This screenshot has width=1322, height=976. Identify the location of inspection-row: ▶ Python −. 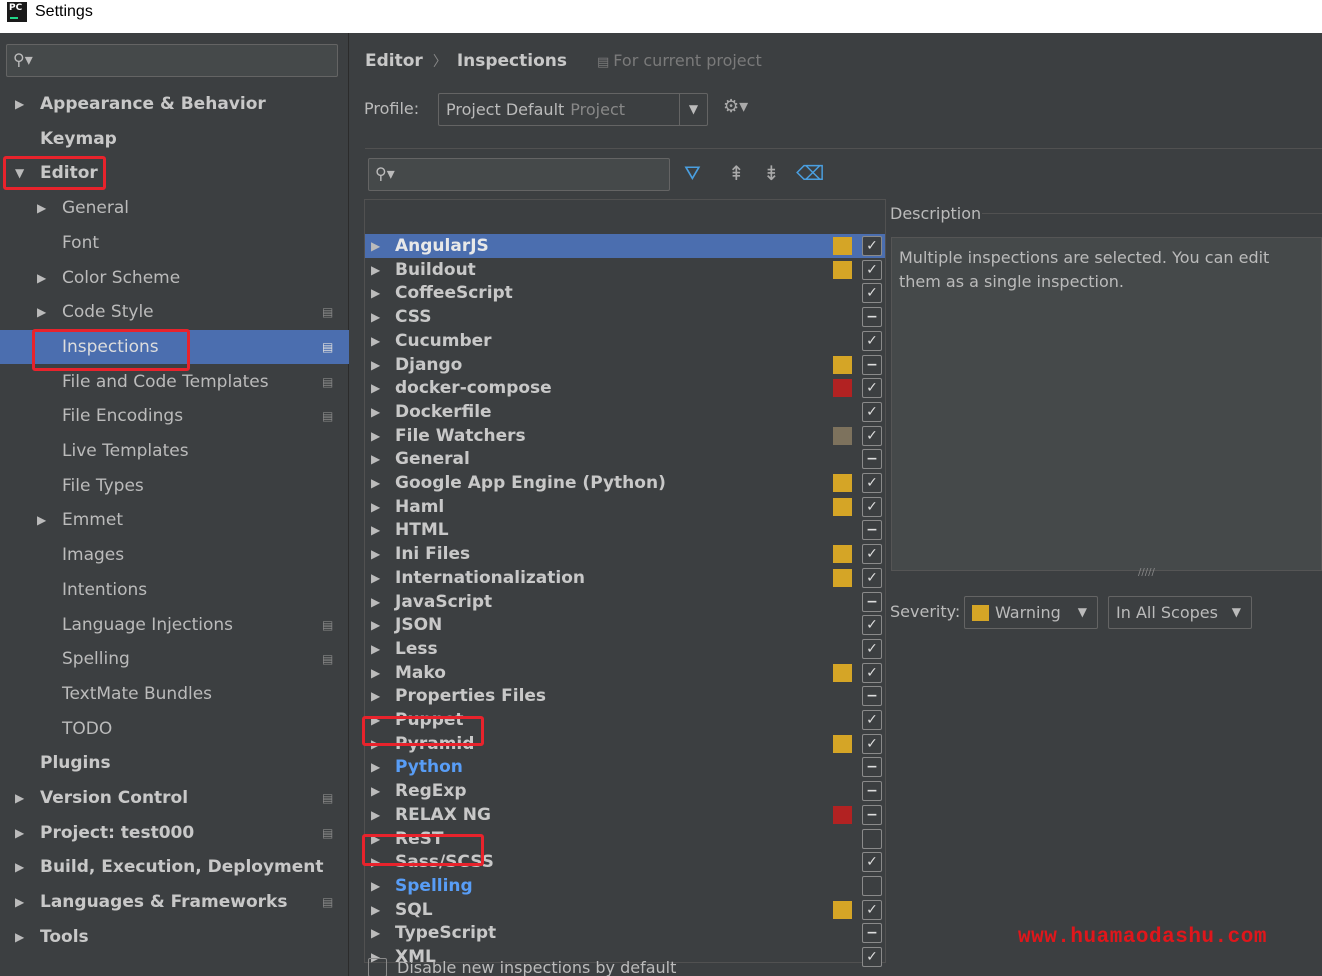
(625, 767).